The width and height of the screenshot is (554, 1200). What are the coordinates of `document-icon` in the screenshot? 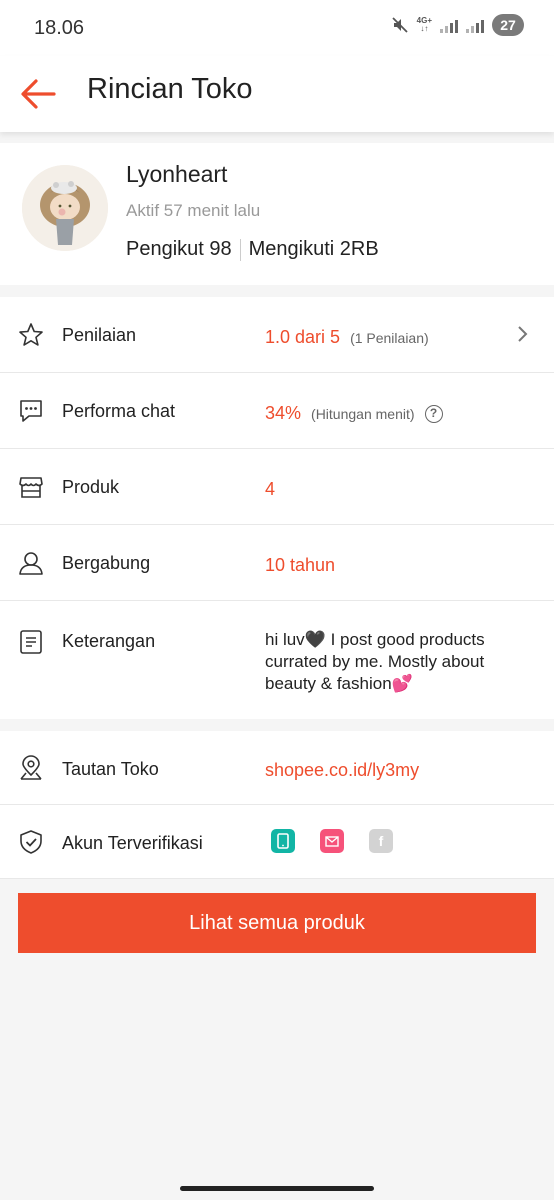 It's located at (31, 642).